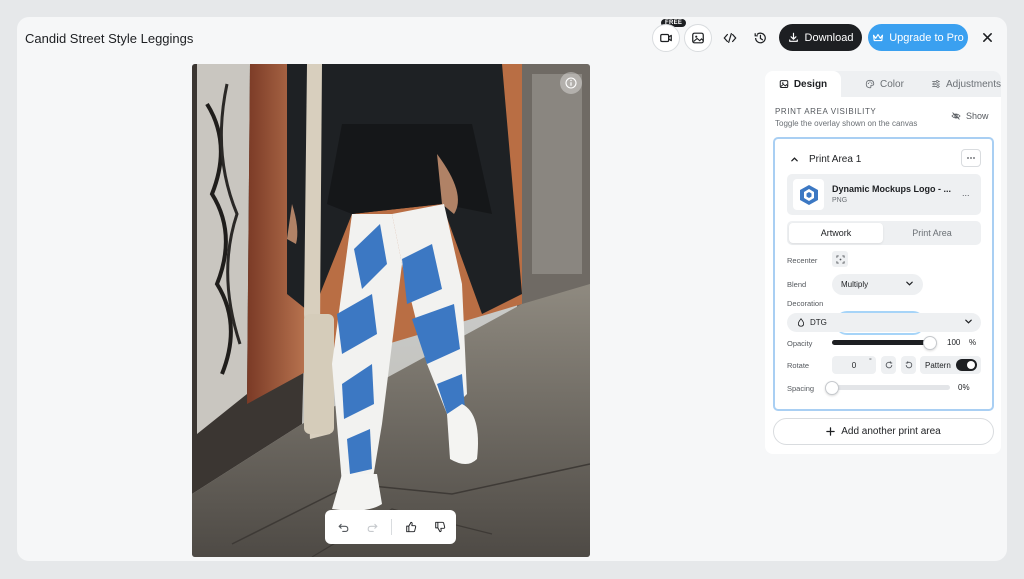 Image resolution: width=1024 pixels, height=579 pixels. What do you see at coordinates (926, 37) in the screenshot?
I see `upgrade-label: Upgrade to Pro` at bounding box center [926, 37].